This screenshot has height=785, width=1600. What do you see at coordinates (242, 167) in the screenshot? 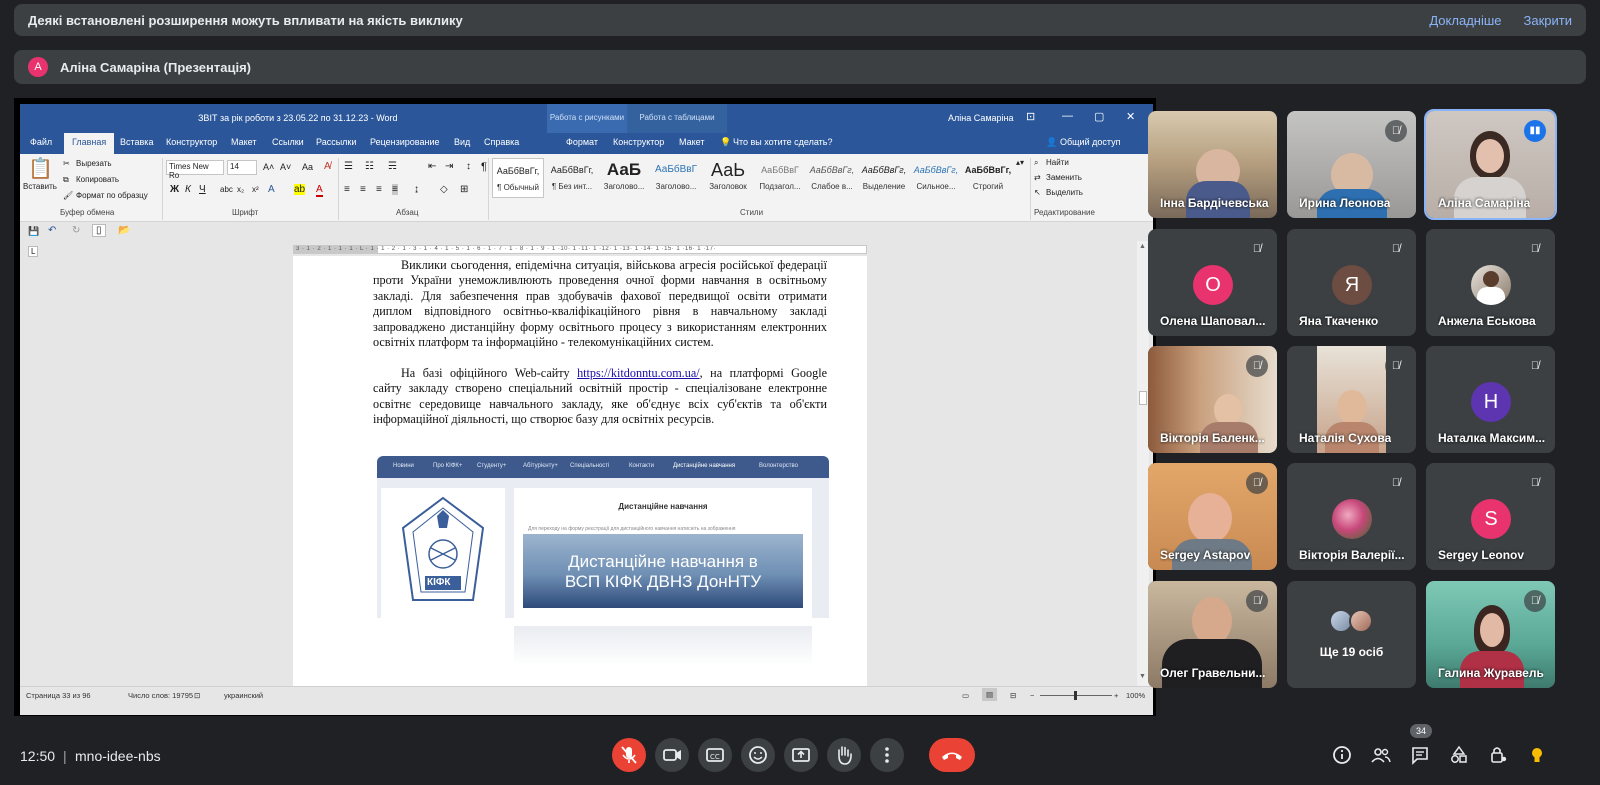
I see `font-size-box: 14` at bounding box center [242, 167].